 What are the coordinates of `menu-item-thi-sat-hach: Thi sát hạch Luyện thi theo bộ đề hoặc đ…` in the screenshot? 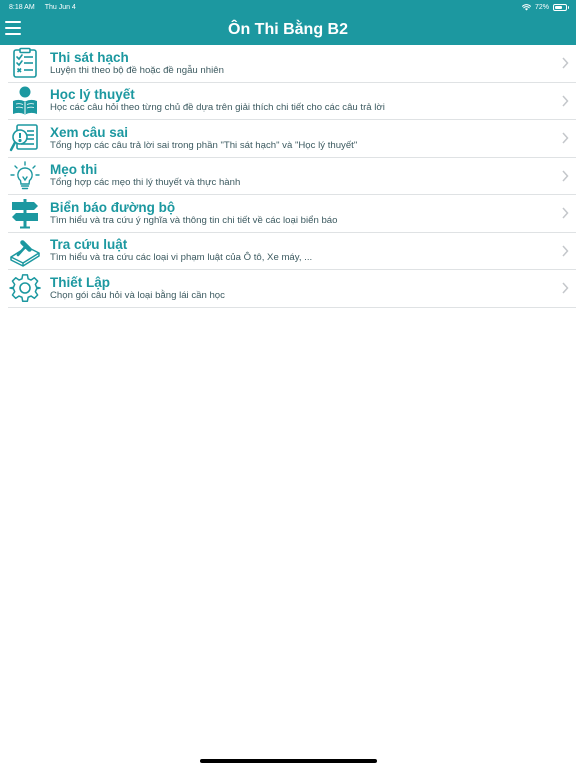 It's located at (292, 64).